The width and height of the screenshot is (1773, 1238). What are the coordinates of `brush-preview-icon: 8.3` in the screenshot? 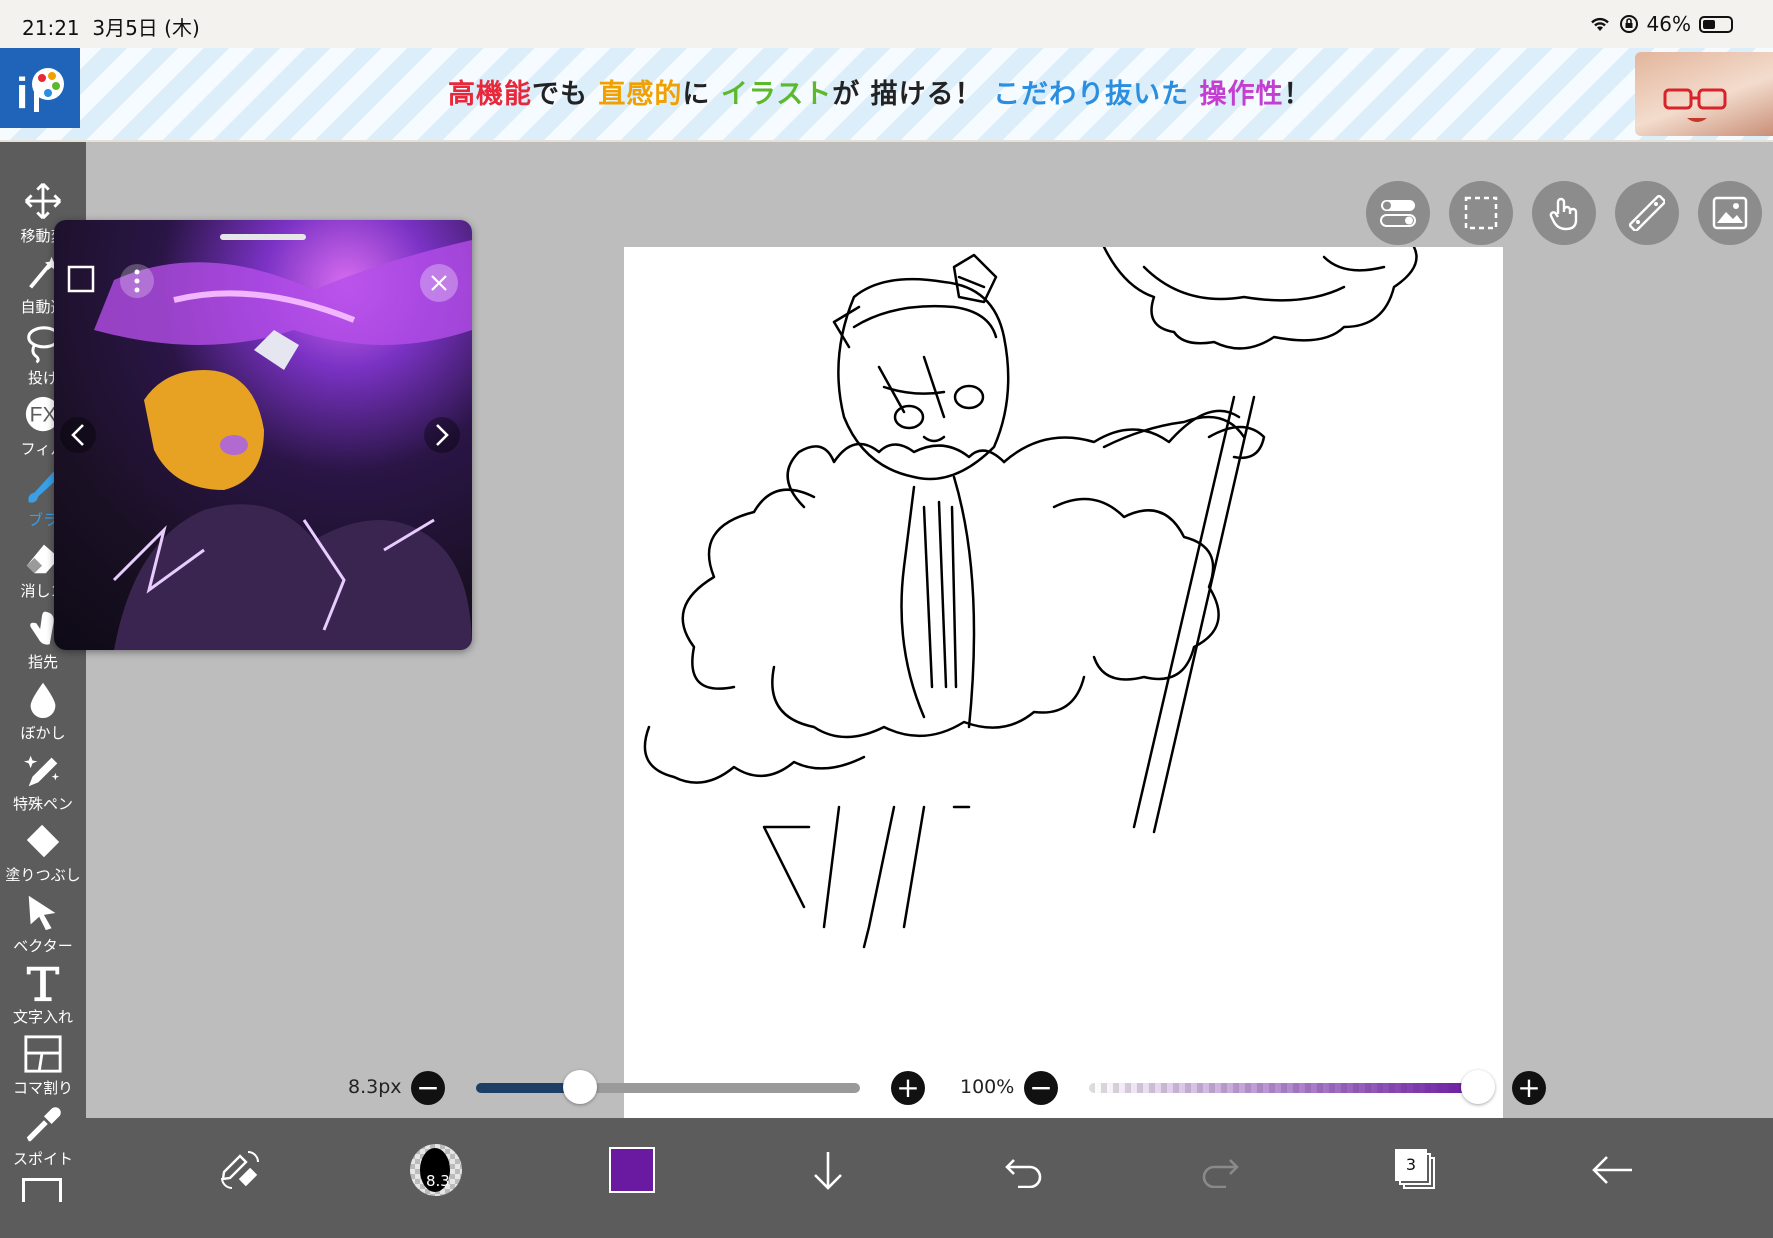 It's located at (436, 1170).